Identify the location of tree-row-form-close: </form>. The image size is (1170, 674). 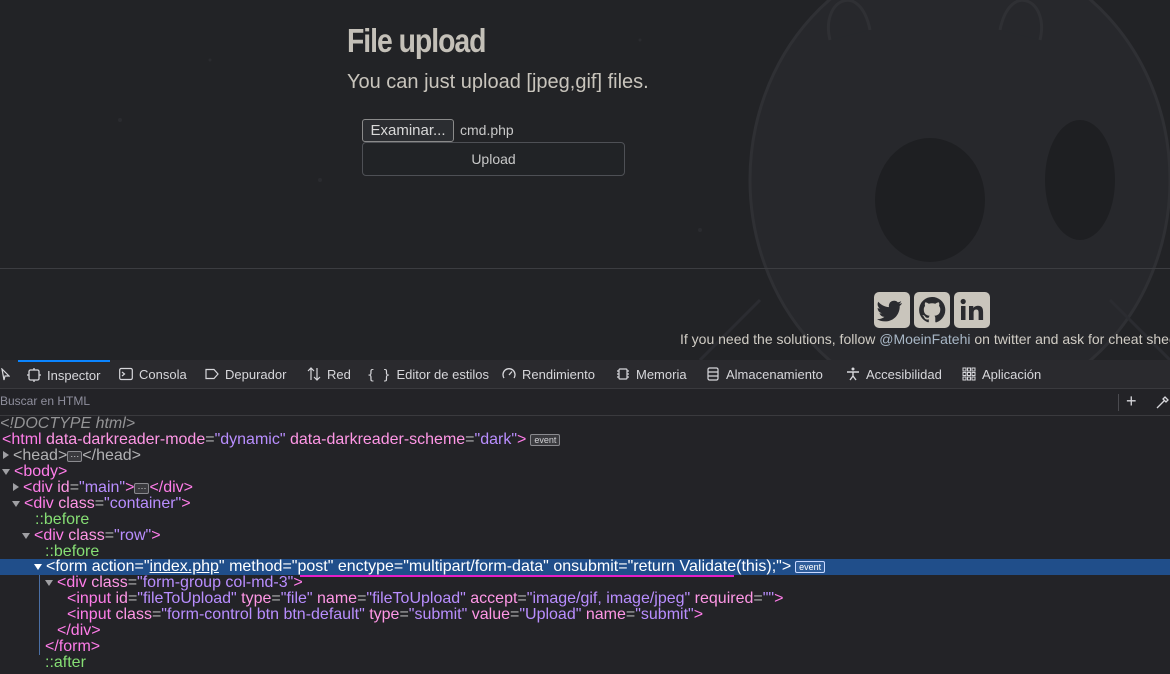
(585, 647).